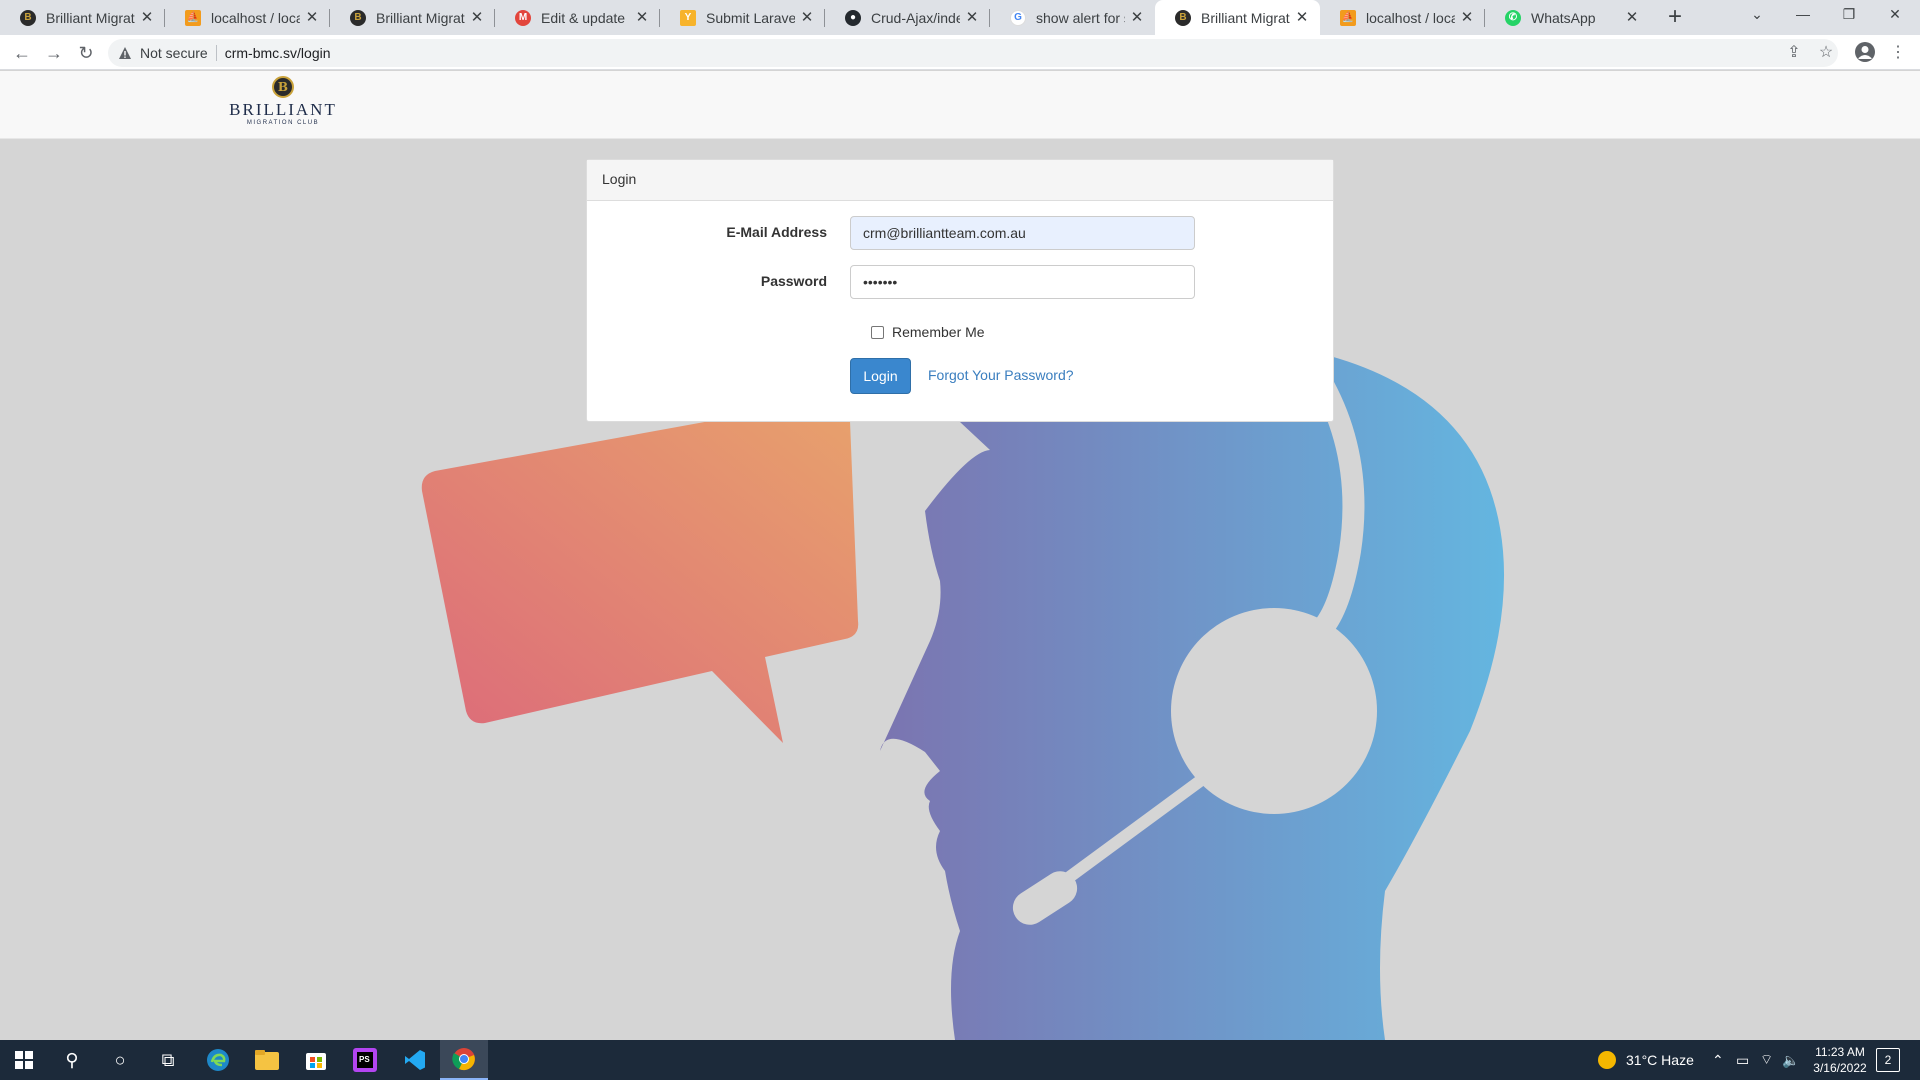 The height and width of the screenshot is (1080, 1920). What do you see at coordinates (283, 123) in the screenshot?
I see `brand-subtitle: MIGRATION CLUB` at bounding box center [283, 123].